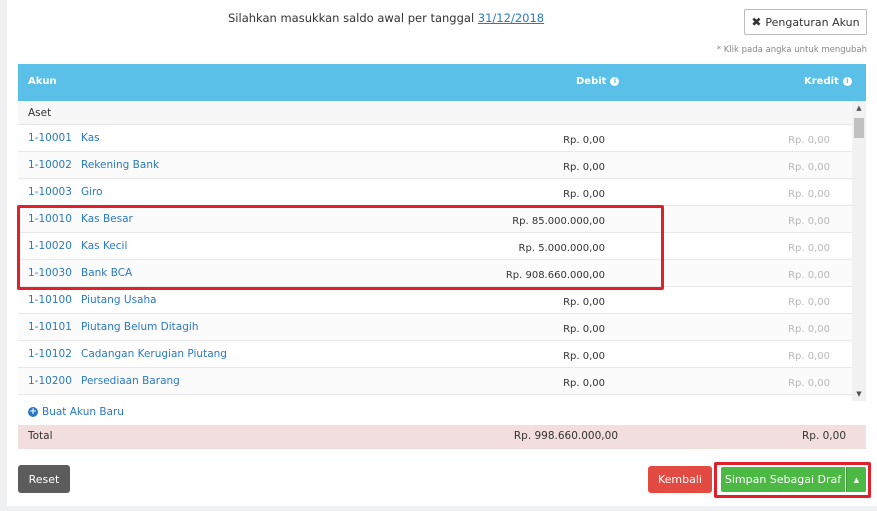 The height and width of the screenshot is (511, 877). Describe the element at coordinates (50, 192) in the screenshot. I see `account-code: 1-10003` at that location.